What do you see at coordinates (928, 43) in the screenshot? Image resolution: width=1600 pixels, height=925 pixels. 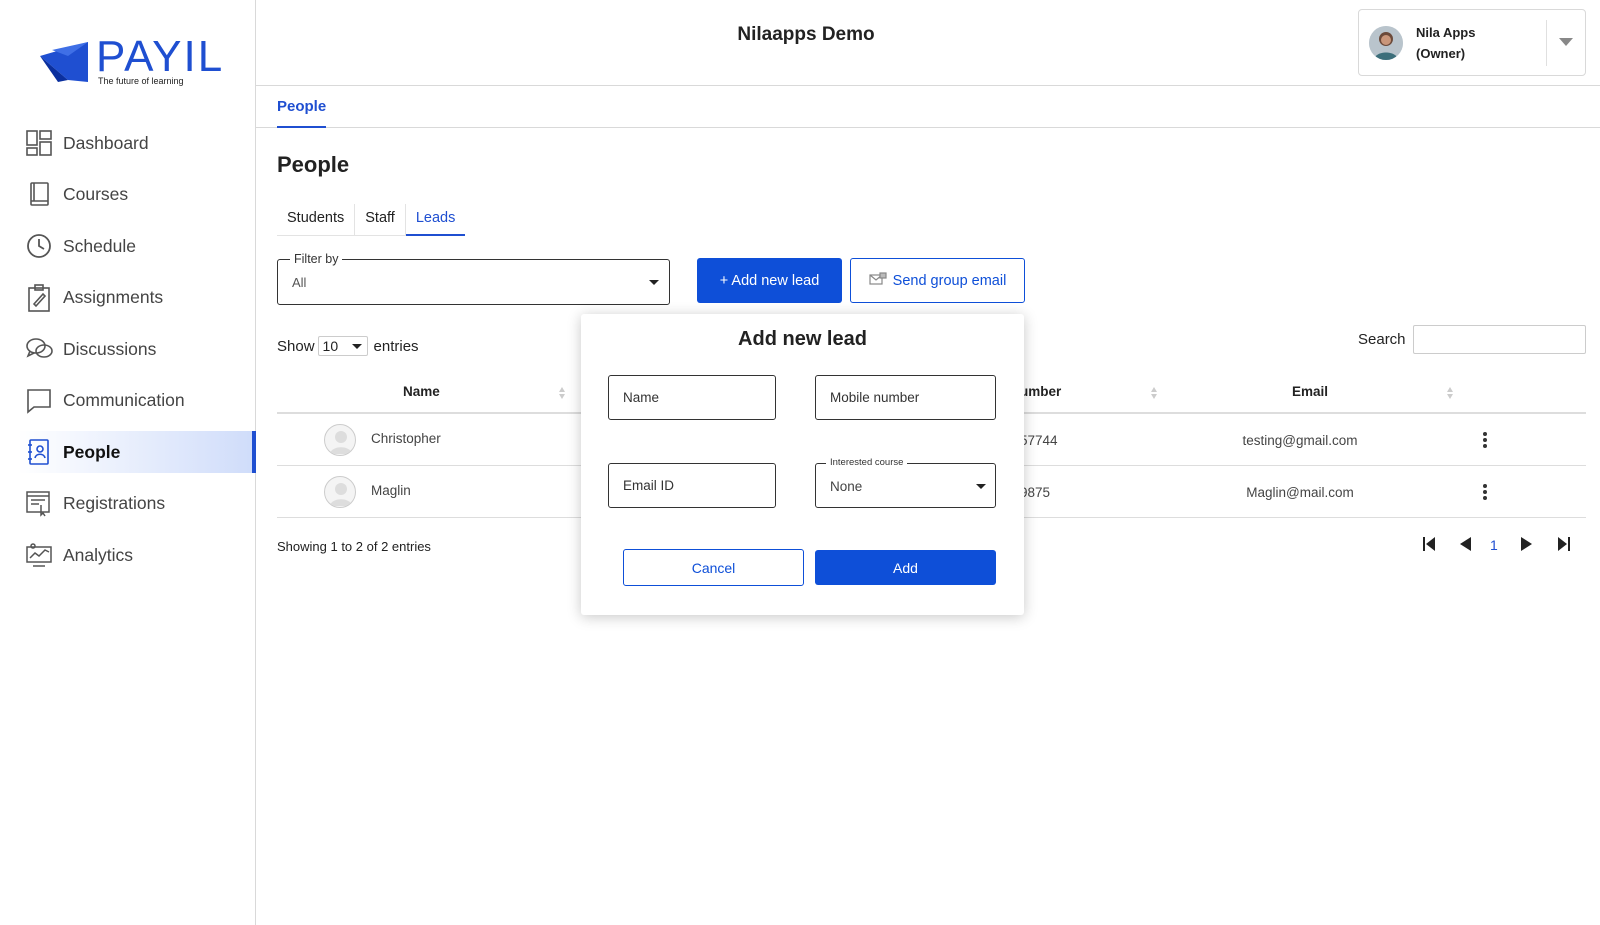 I see `top-header: Nilaapps Demo Nila Apps (Owner)` at bounding box center [928, 43].